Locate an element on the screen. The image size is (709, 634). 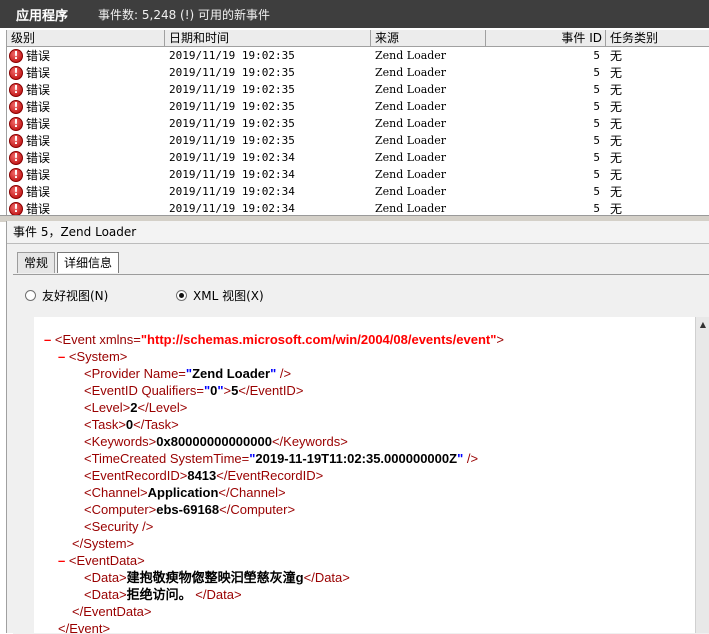
xml-event-close: </Event> is located at coordinates (84, 627).